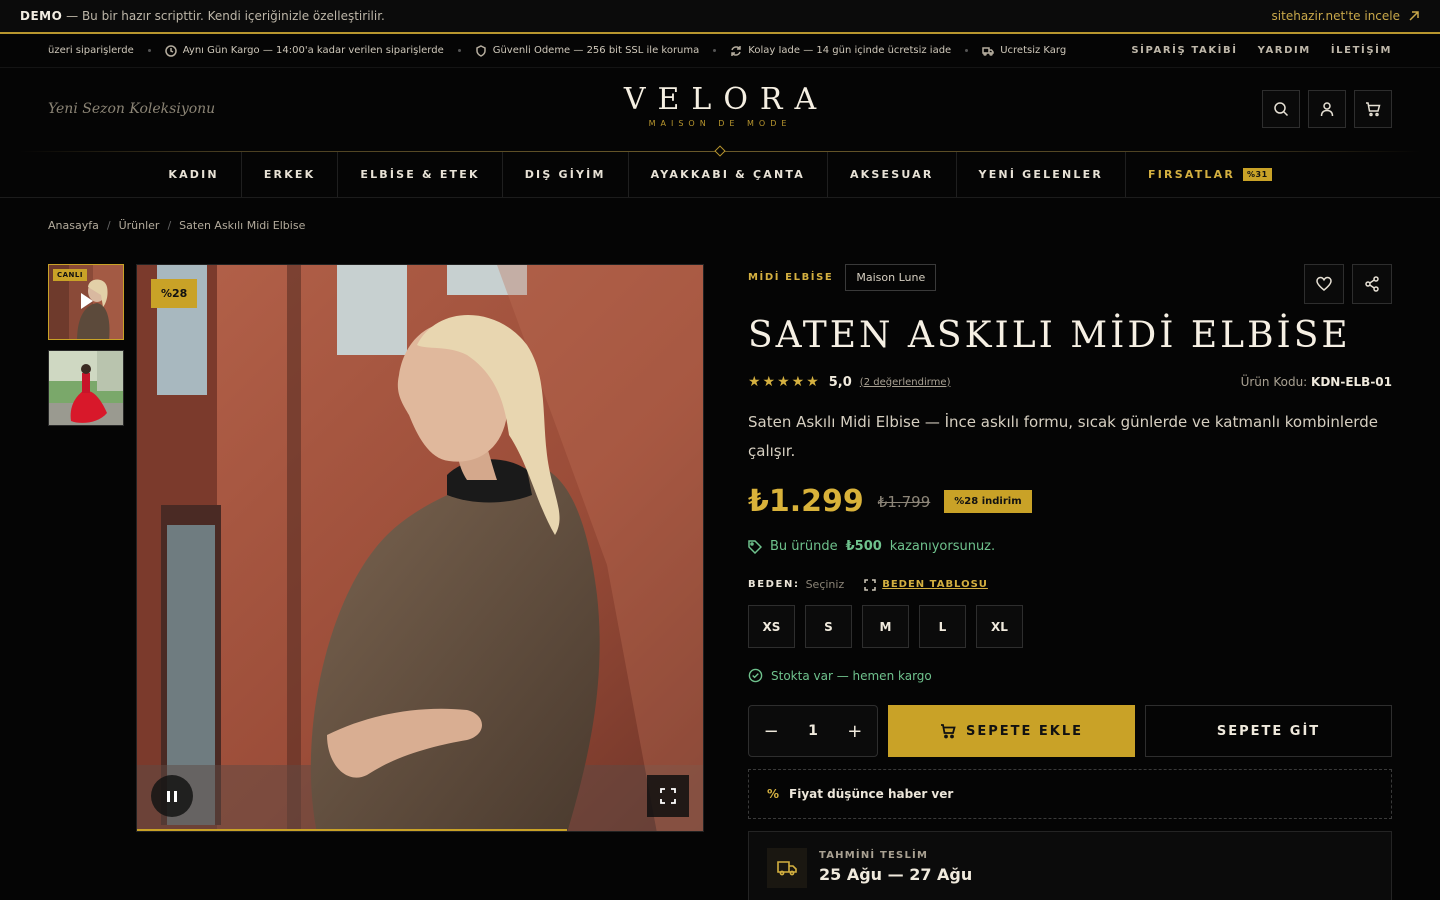 This screenshot has height=900, width=1440. Describe the element at coordinates (771, 626) in the screenshot. I see `size-option-xs: XS` at that location.